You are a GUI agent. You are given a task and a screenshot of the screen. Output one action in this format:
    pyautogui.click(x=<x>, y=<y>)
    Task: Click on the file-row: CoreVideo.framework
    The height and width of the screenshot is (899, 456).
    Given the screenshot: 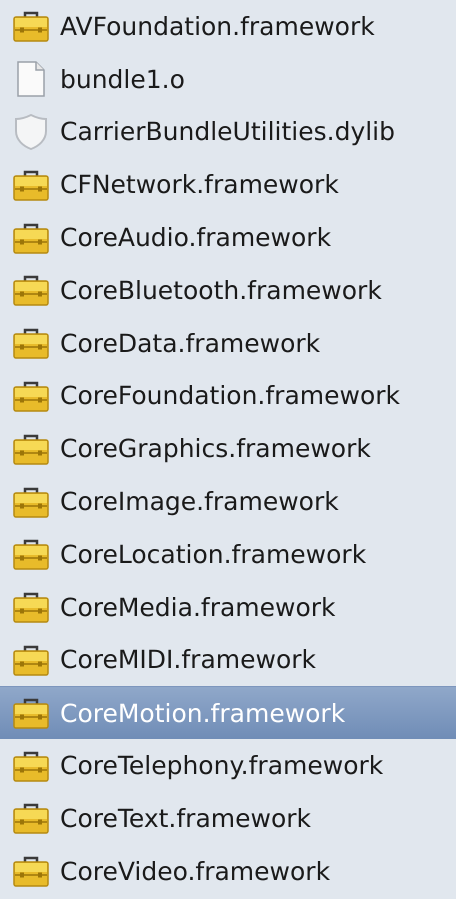 What is the action you would take?
    pyautogui.click(x=228, y=871)
    